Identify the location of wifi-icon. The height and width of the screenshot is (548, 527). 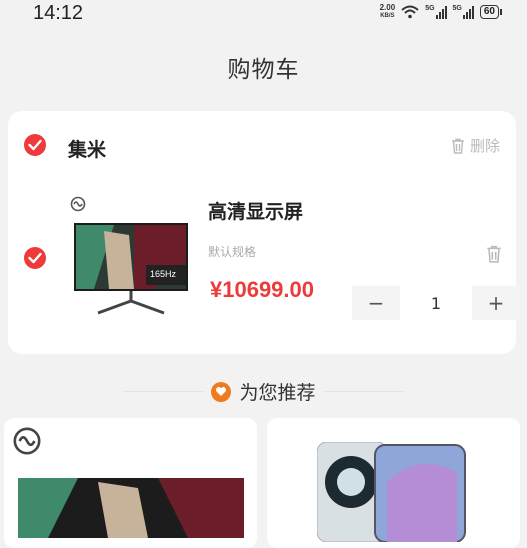
(410, 12).